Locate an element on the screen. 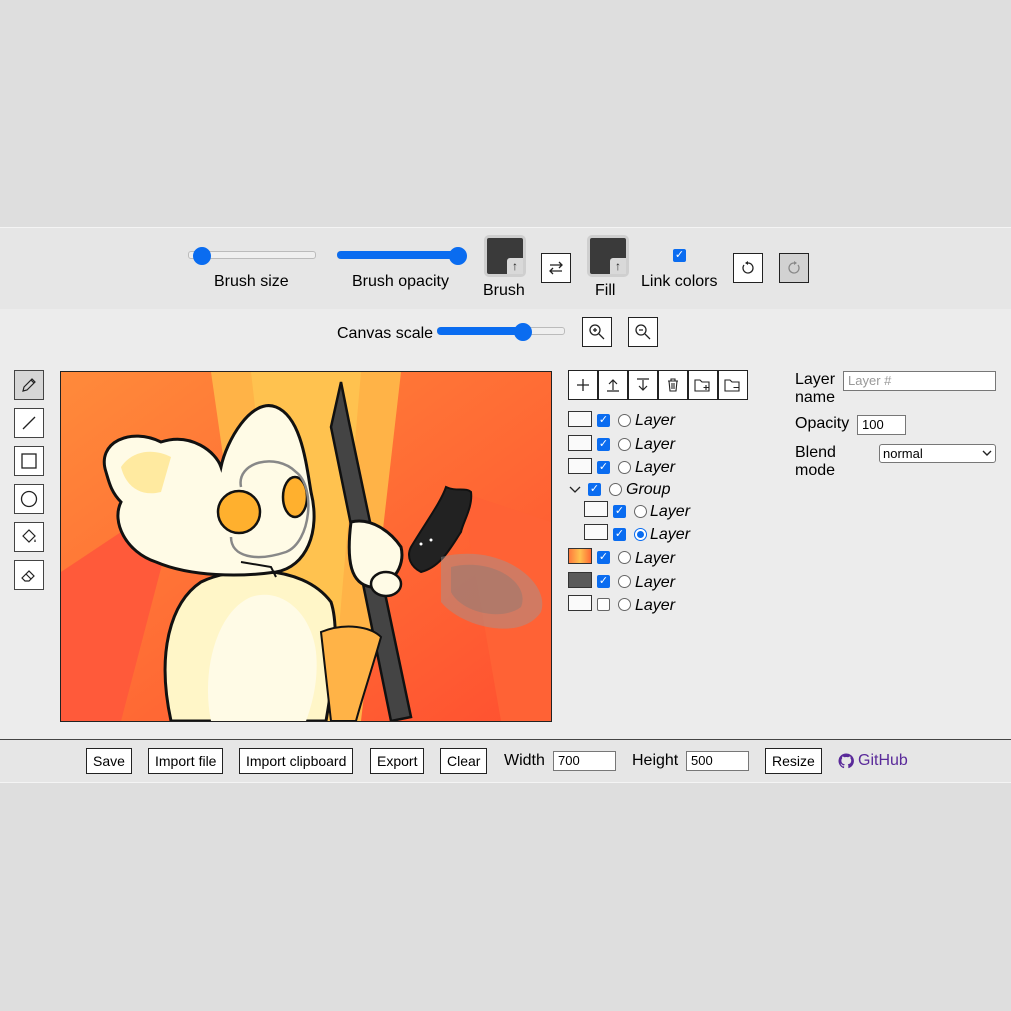 This screenshot has height=1011, width=1011. redo-icon is located at coordinates (794, 267).